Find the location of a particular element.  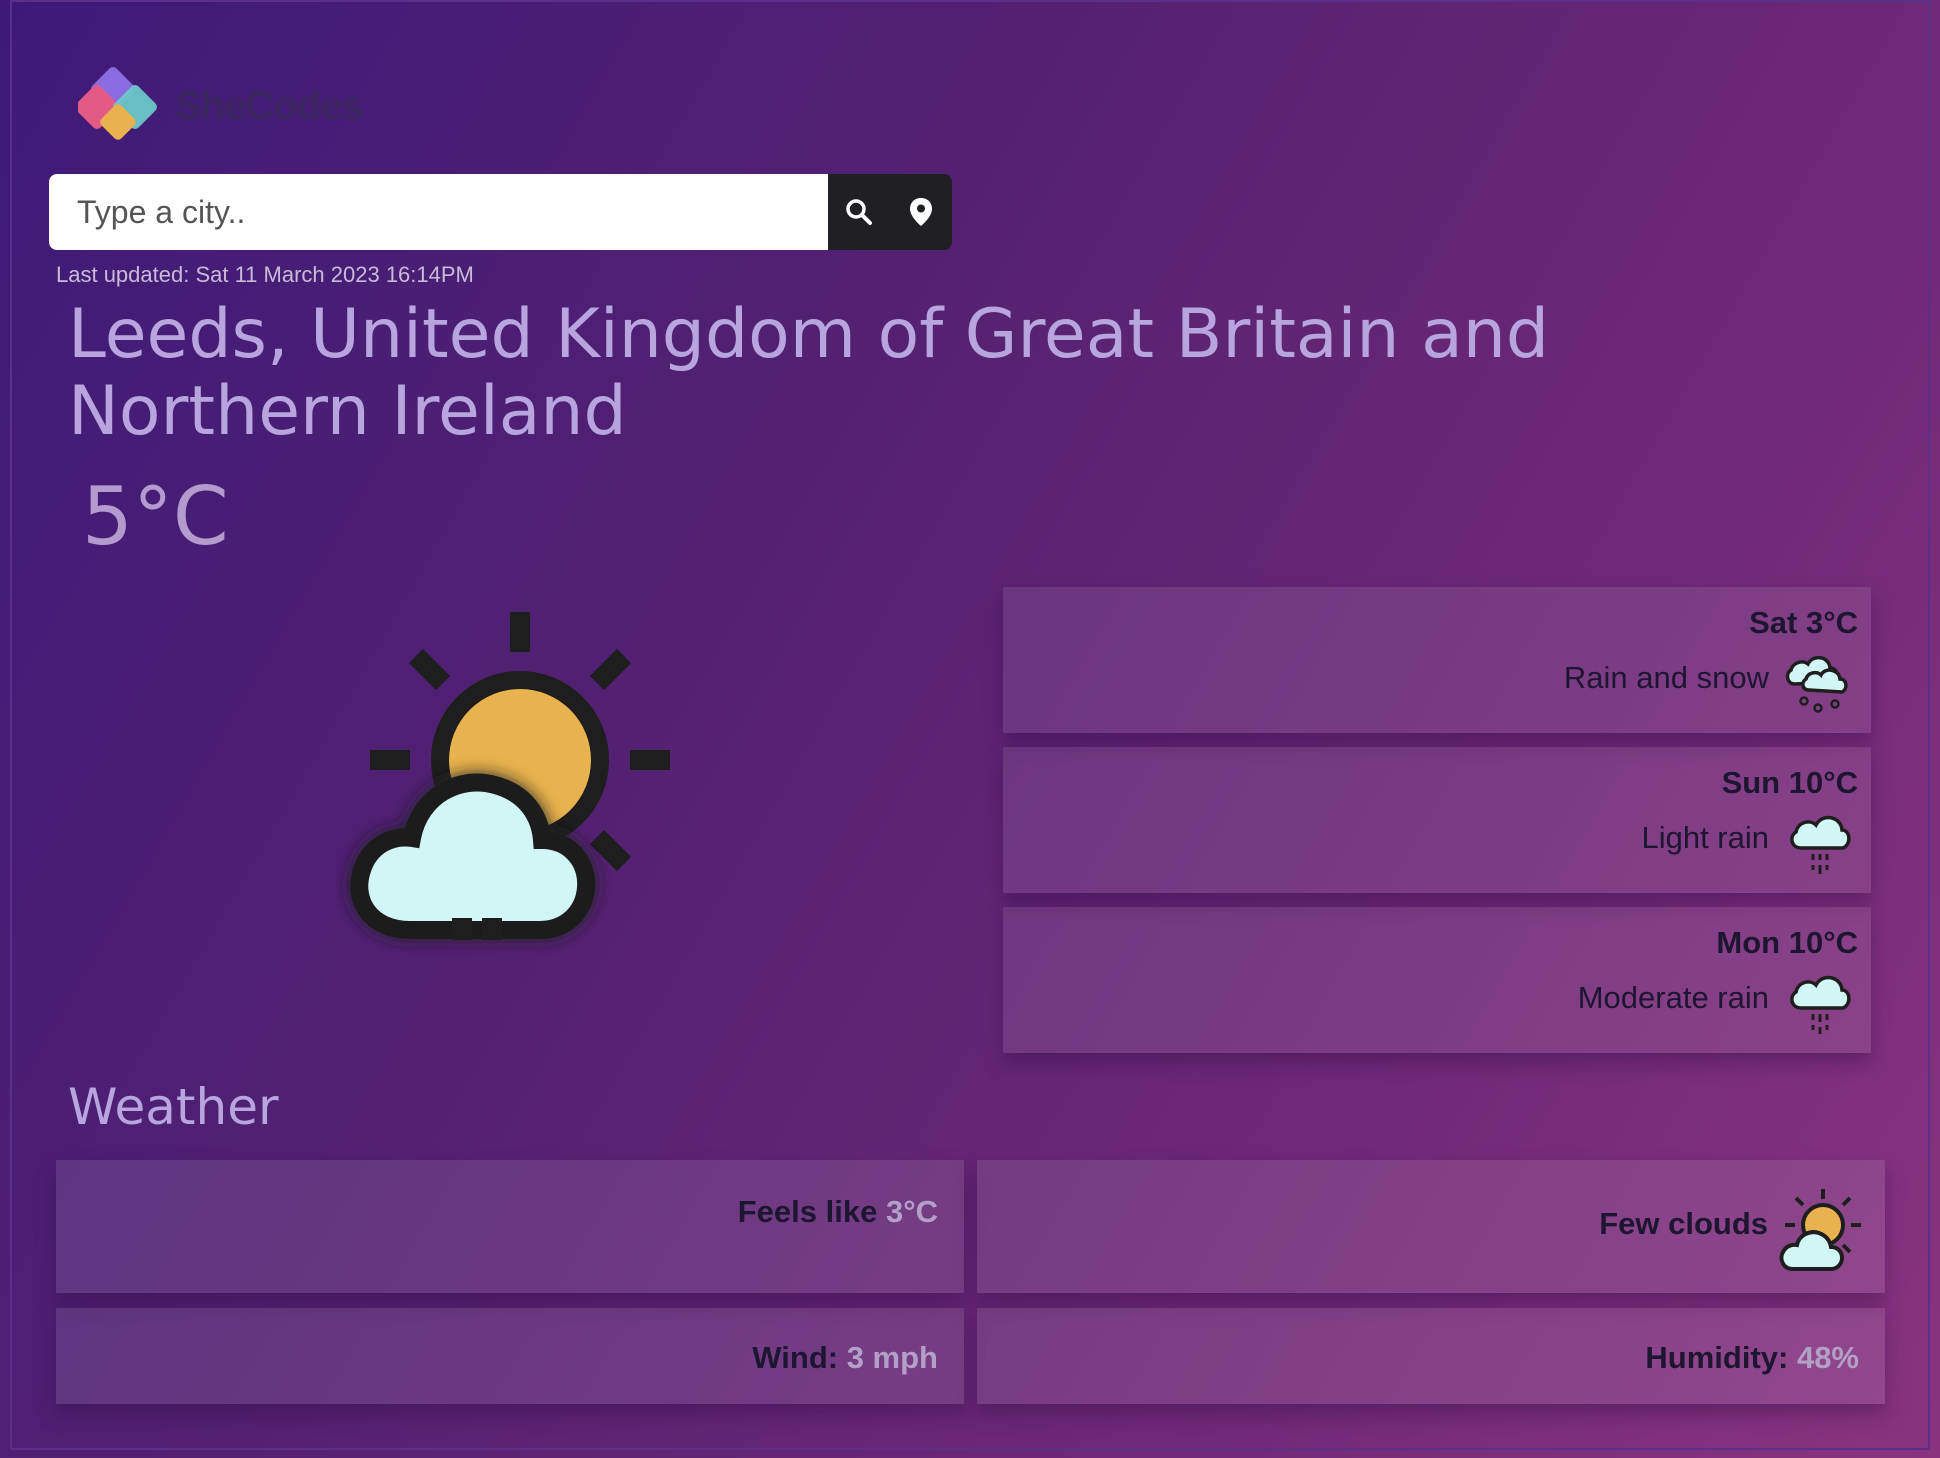

feels-like-text: Feels like 3°C is located at coordinates (838, 1212).